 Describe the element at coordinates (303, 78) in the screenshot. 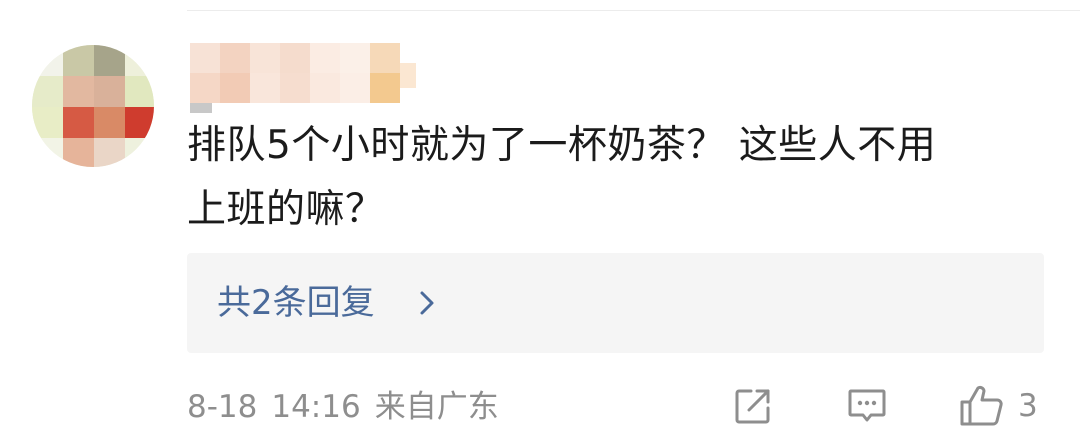

I see `username` at that location.